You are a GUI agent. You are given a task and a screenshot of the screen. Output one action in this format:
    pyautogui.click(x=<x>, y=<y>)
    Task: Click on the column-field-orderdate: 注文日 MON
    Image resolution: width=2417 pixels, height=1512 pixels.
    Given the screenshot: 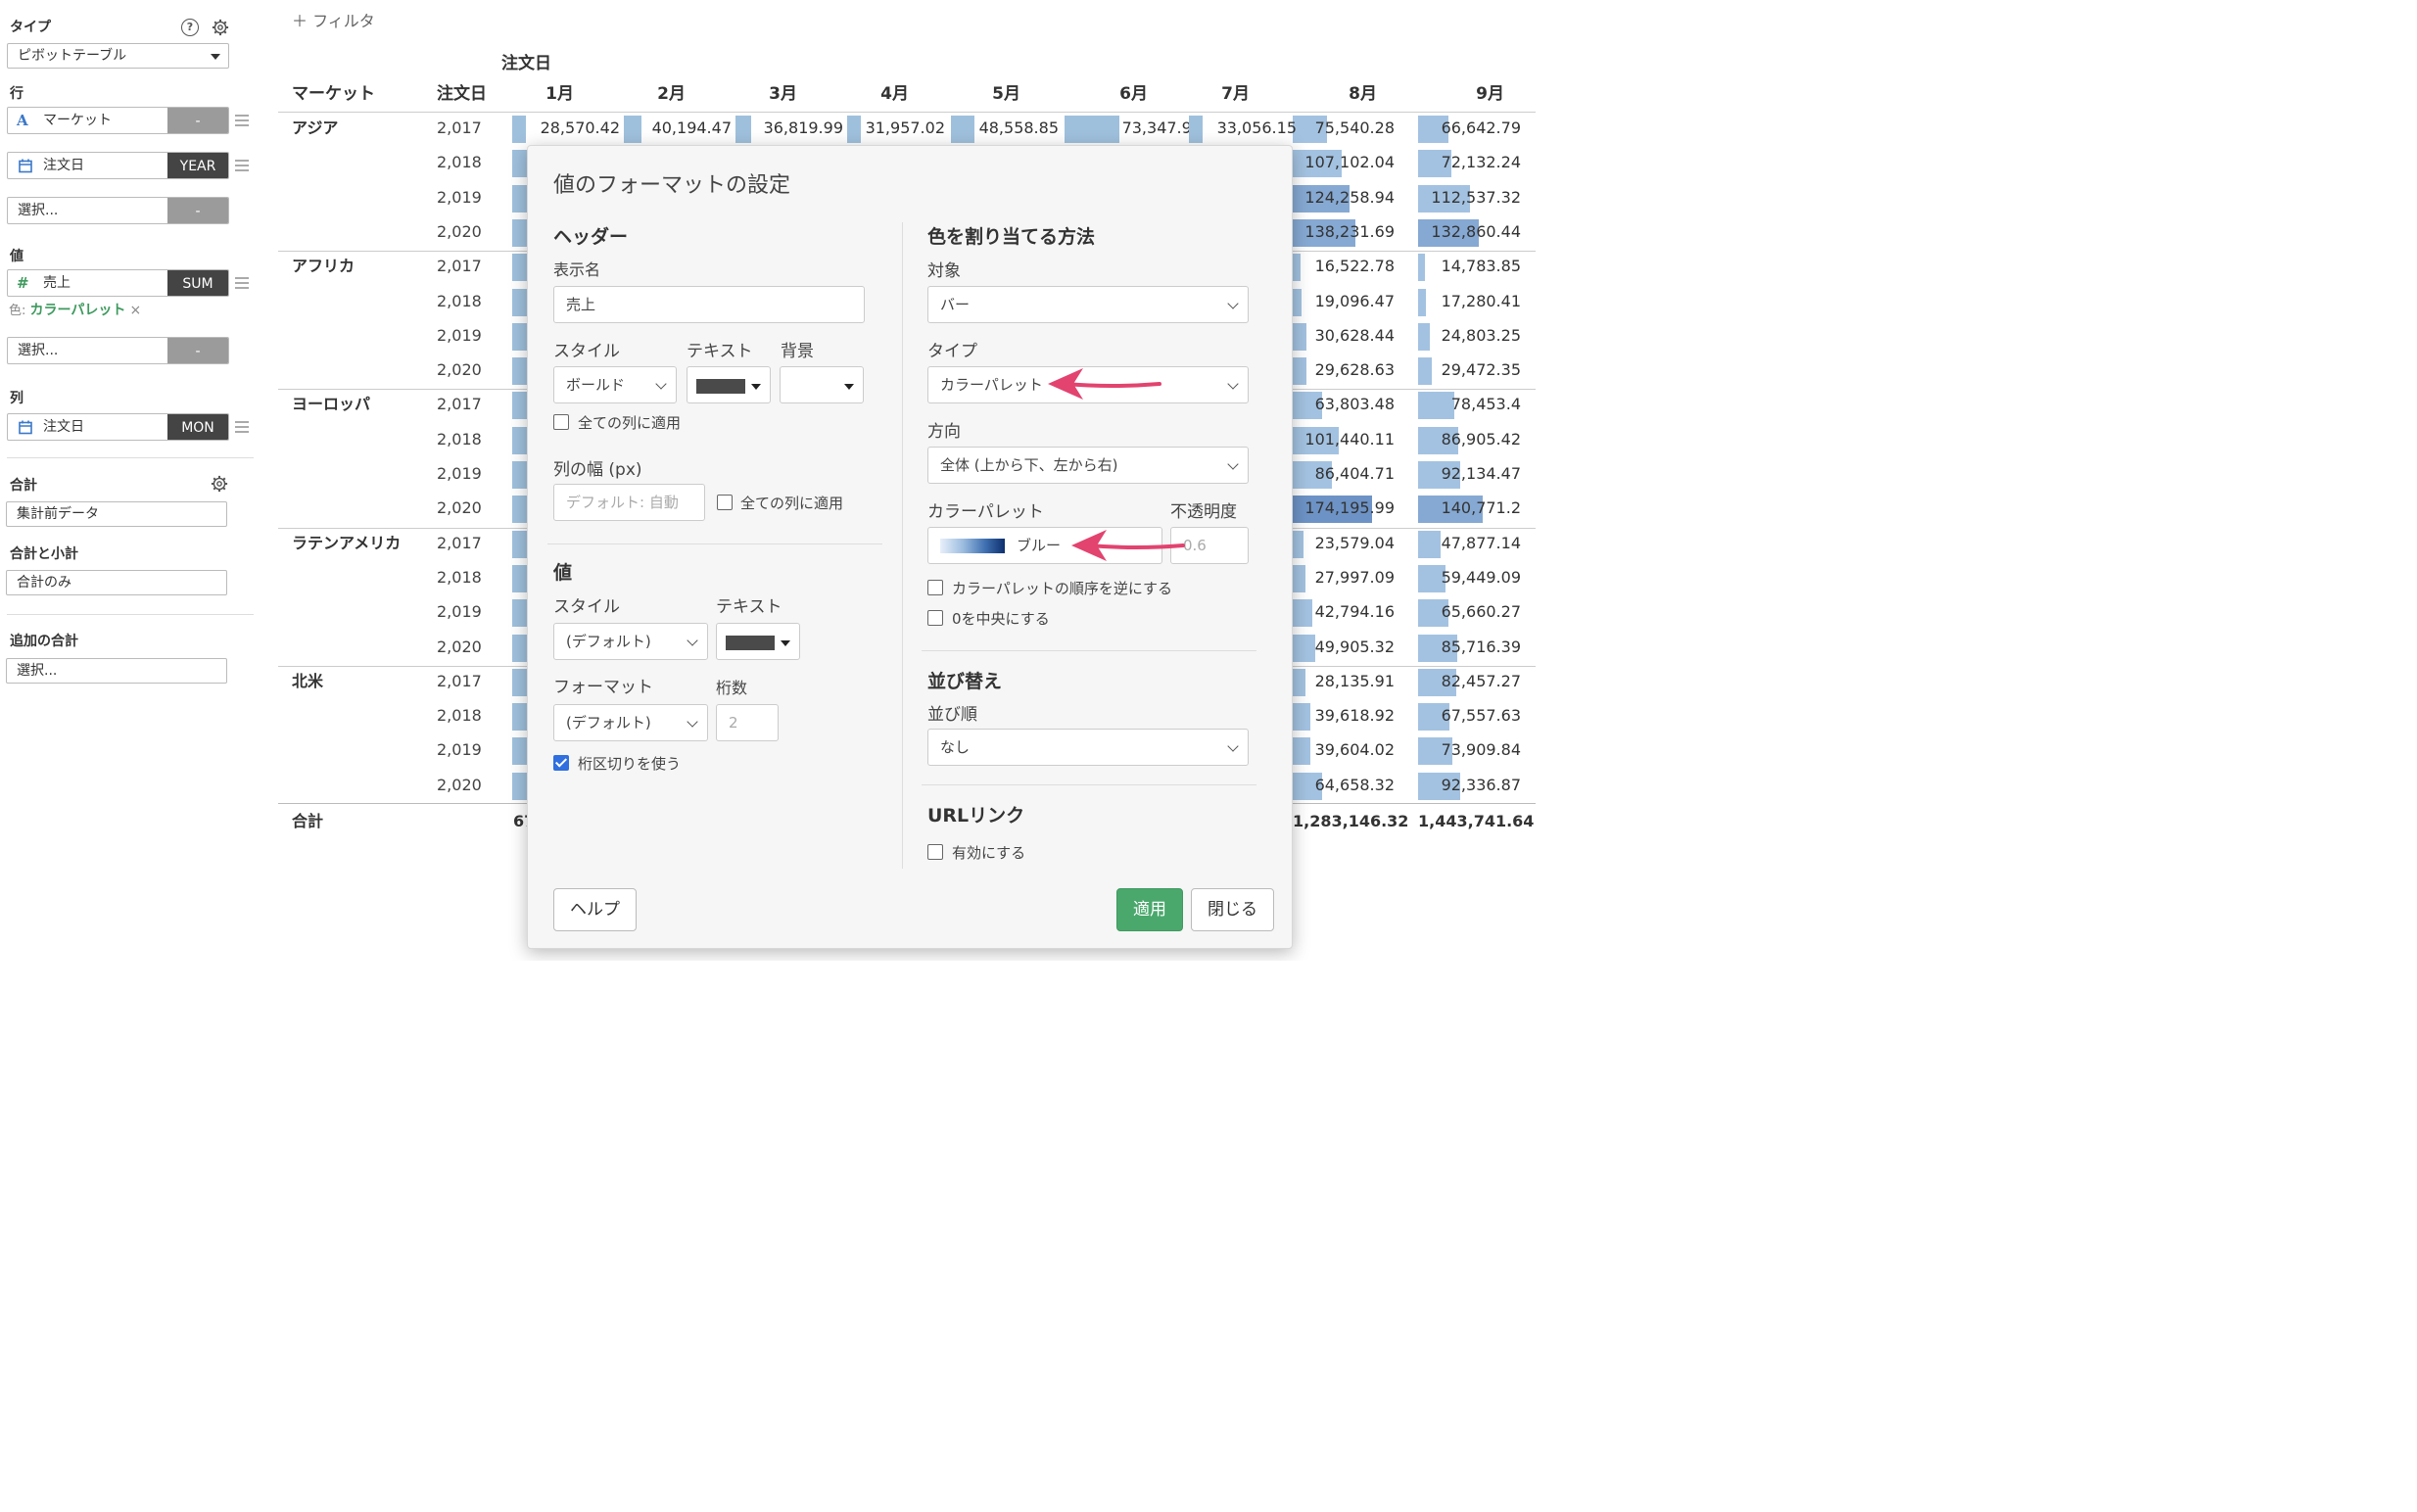 What is the action you would take?
    pyautogui.click(x=118, y=427)
    